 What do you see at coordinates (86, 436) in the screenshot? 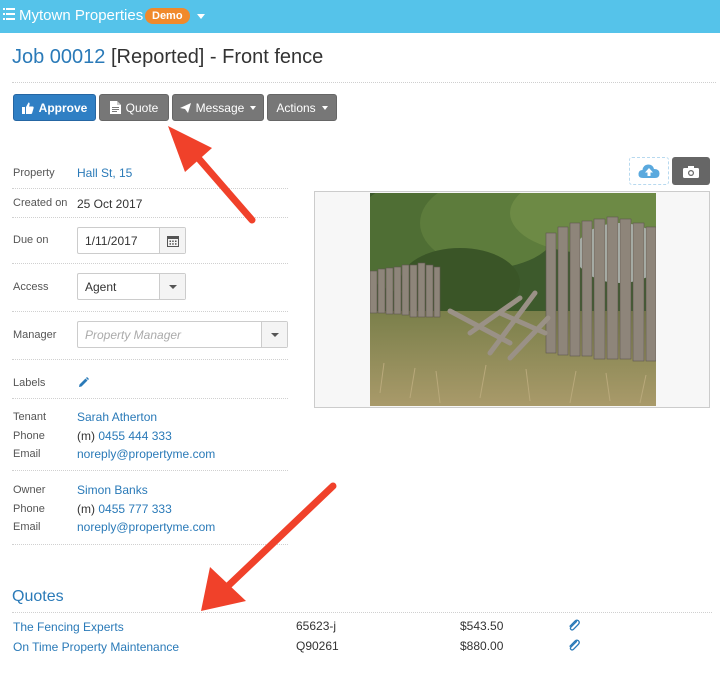
I see `tenant-phone-prefix: (m)` at bounding box center [86, 436].